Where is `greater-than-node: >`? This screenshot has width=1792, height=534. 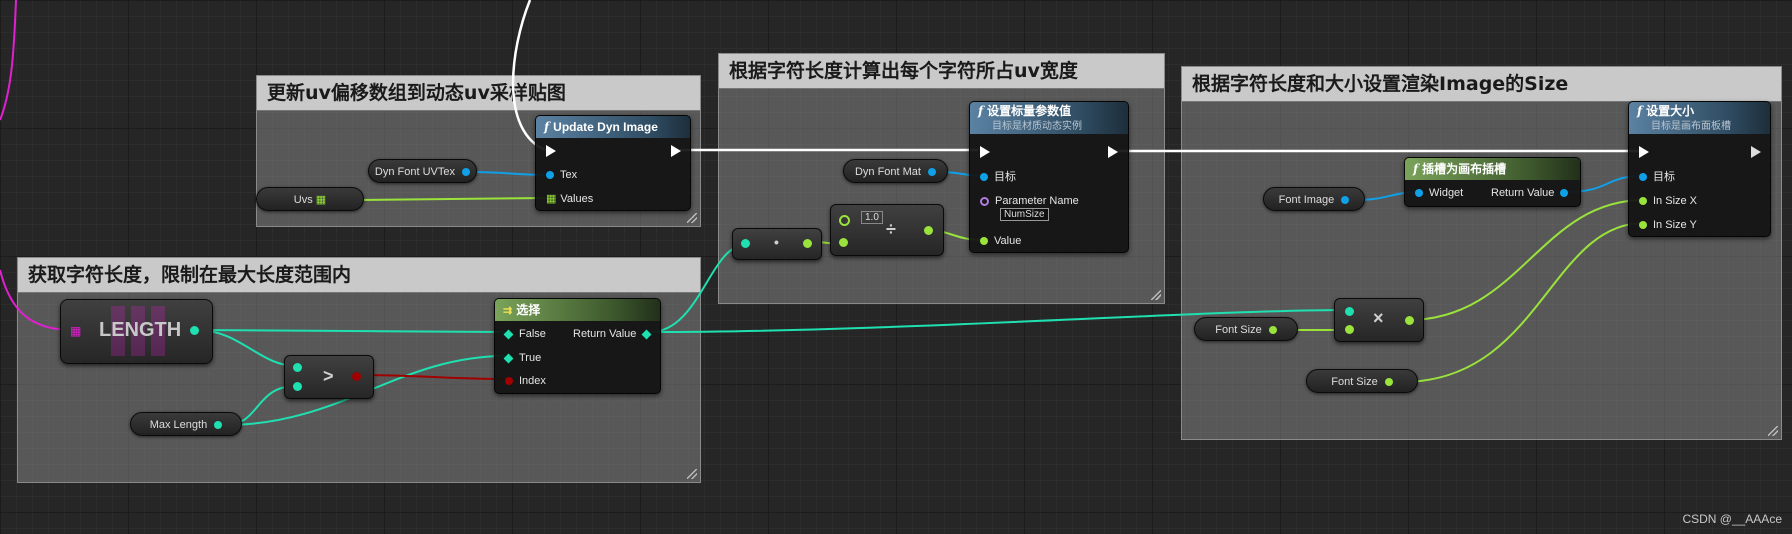
greater-than-node: > is located at coordinates (329, 377).